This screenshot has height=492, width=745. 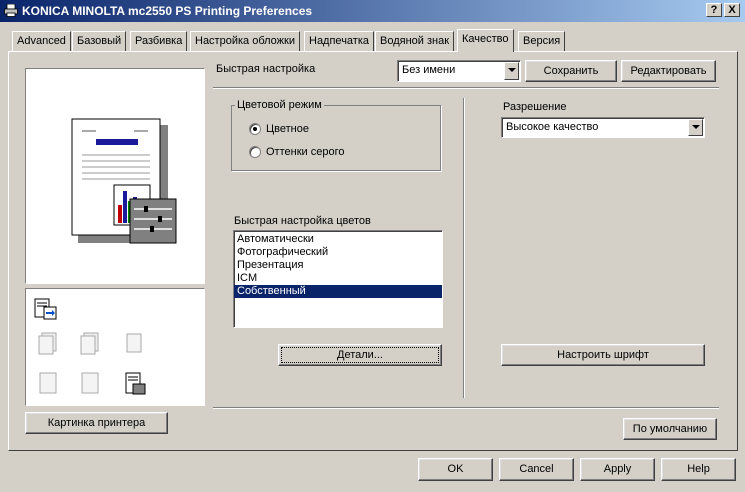 What do you see at coordinates (535, 107) in the screenshot?
I see `resolution-label: Разрешение` at bounding box center [535, 107].